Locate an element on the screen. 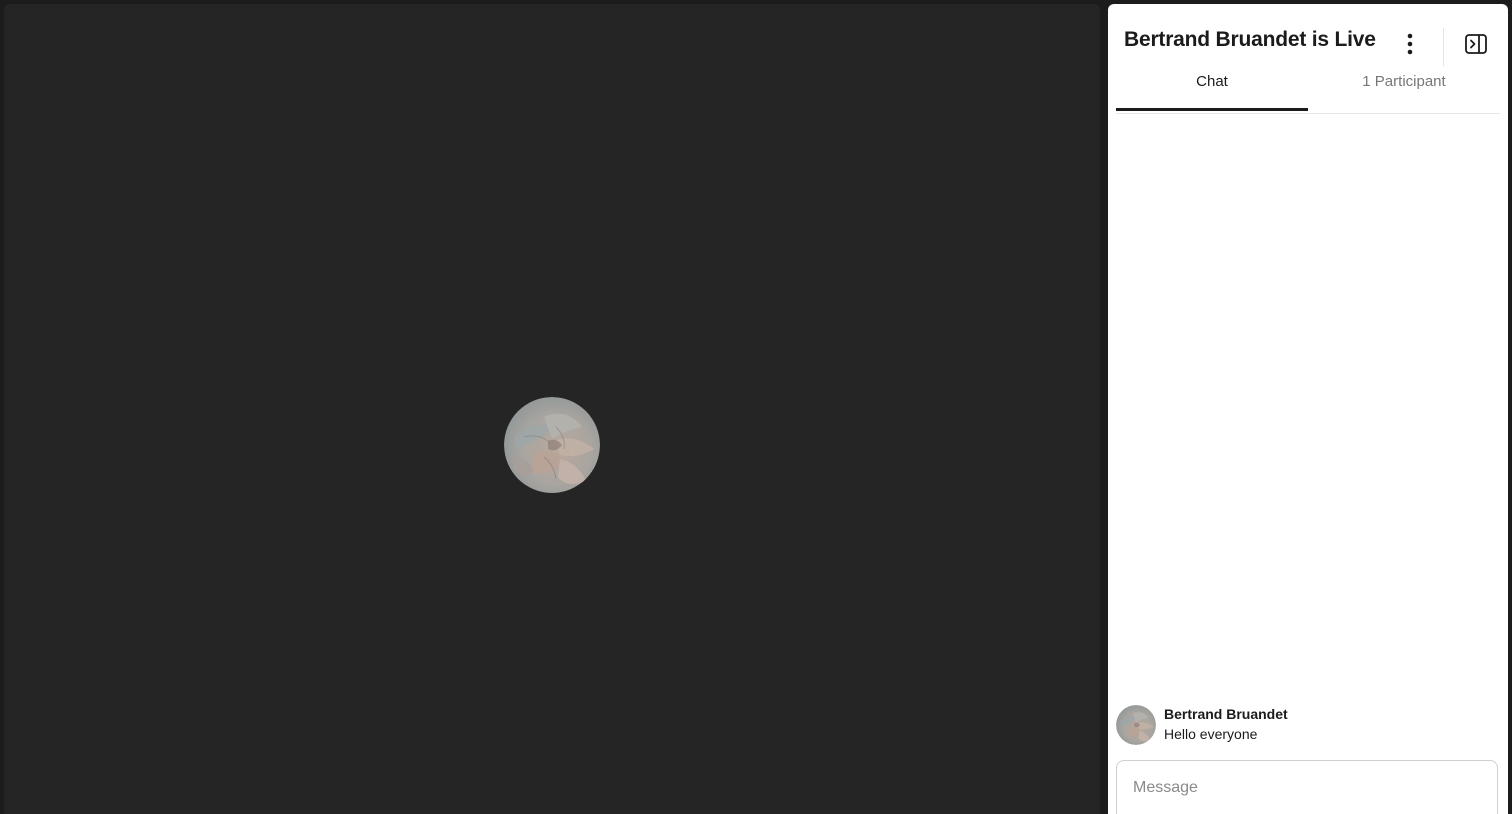 The height and width of the screenshot is (814, 1512). collapse-panel-button is located at coordinates (1476, 44).